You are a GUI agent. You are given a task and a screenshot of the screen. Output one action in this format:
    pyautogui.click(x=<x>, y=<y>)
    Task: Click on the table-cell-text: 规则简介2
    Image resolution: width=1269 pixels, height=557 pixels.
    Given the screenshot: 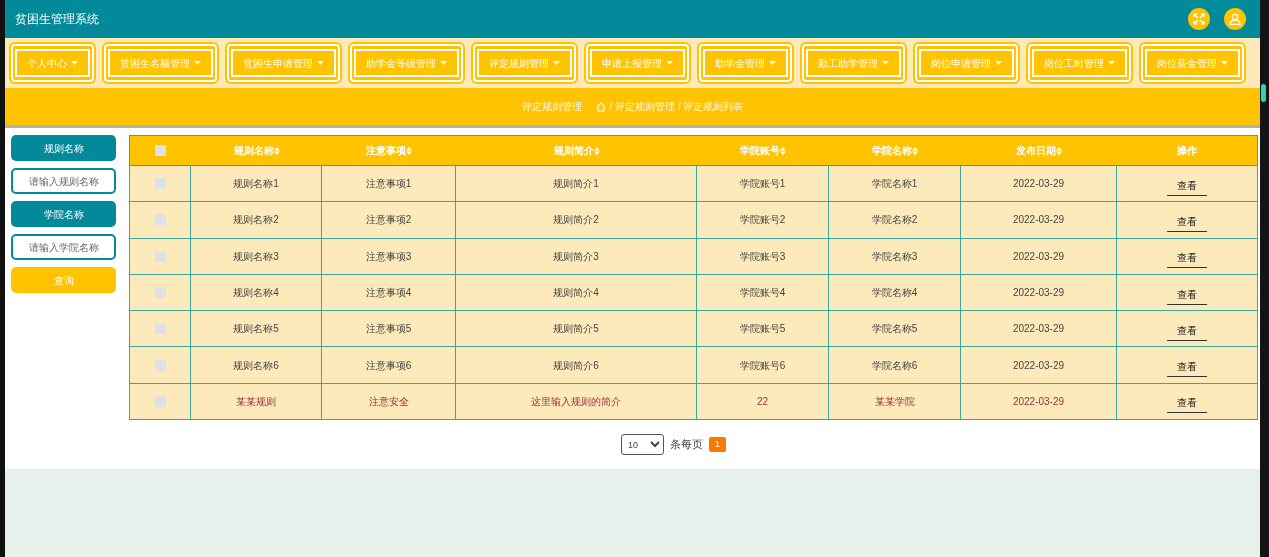 What is the action you would take?
    pyautogui.click(x=576, y=220)
    